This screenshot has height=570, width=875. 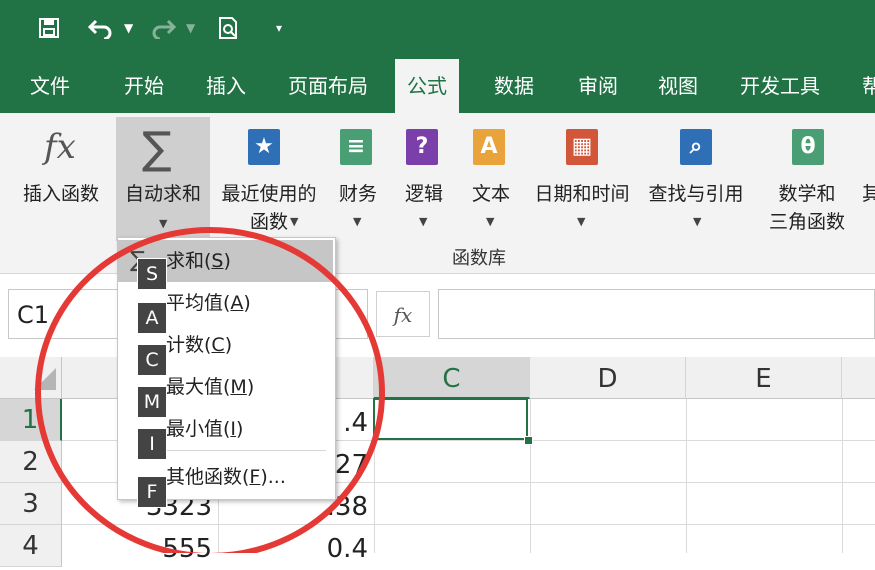 I want to click on column-header-c: C, so click(x=452, y=378).